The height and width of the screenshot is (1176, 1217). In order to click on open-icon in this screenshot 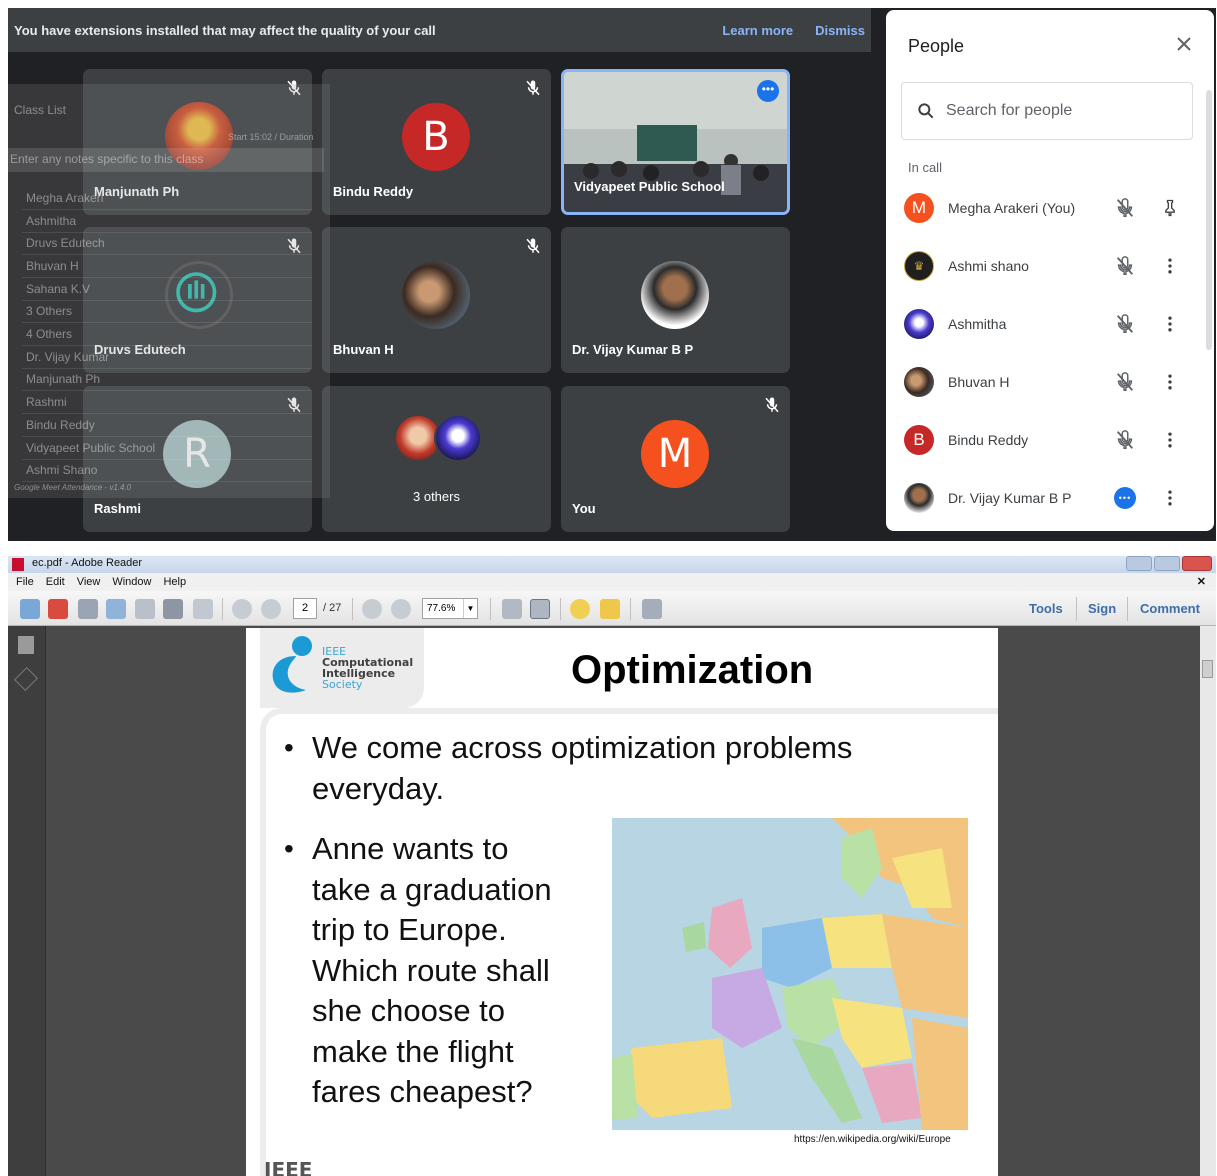, I will do `click(30, 609)`.